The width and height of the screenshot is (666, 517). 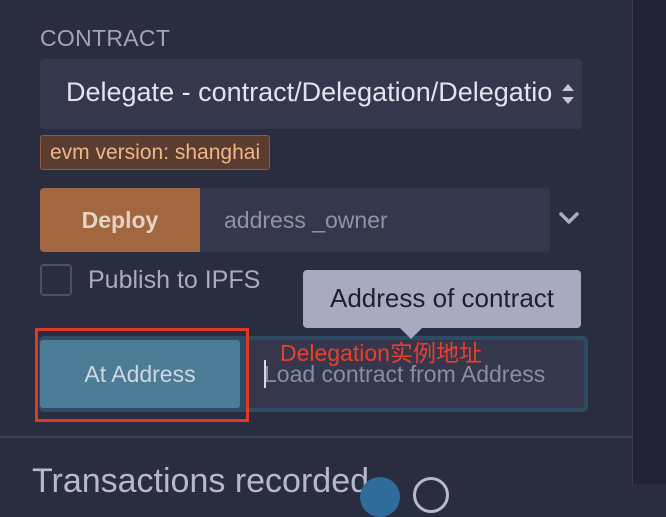 I want to click on select-arrows-icon, so click(x=568, y=94).